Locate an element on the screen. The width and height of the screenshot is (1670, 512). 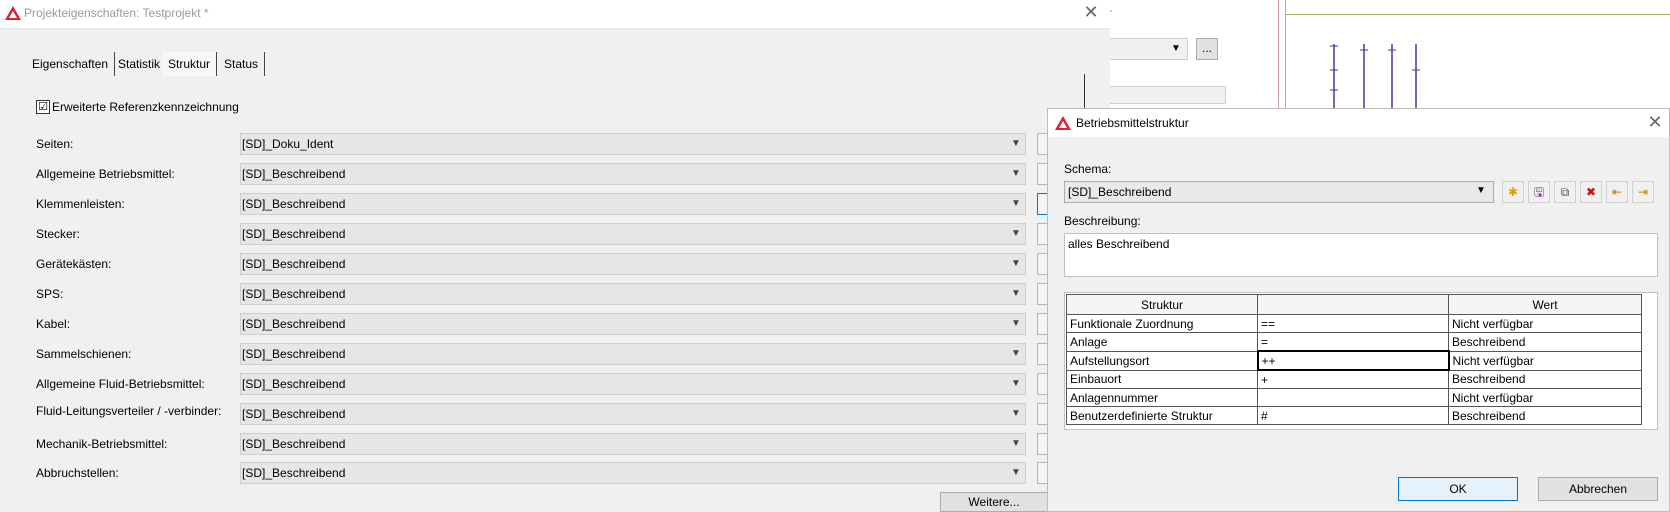
combo-sps is located at coordinates (633, 294).